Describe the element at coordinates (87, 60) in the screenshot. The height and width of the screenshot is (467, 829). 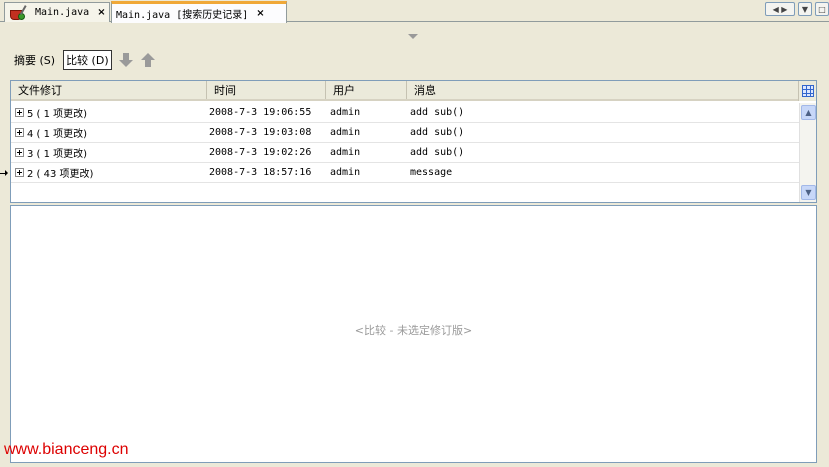
I see `compare-toggle: 比较 (D)` at that location.